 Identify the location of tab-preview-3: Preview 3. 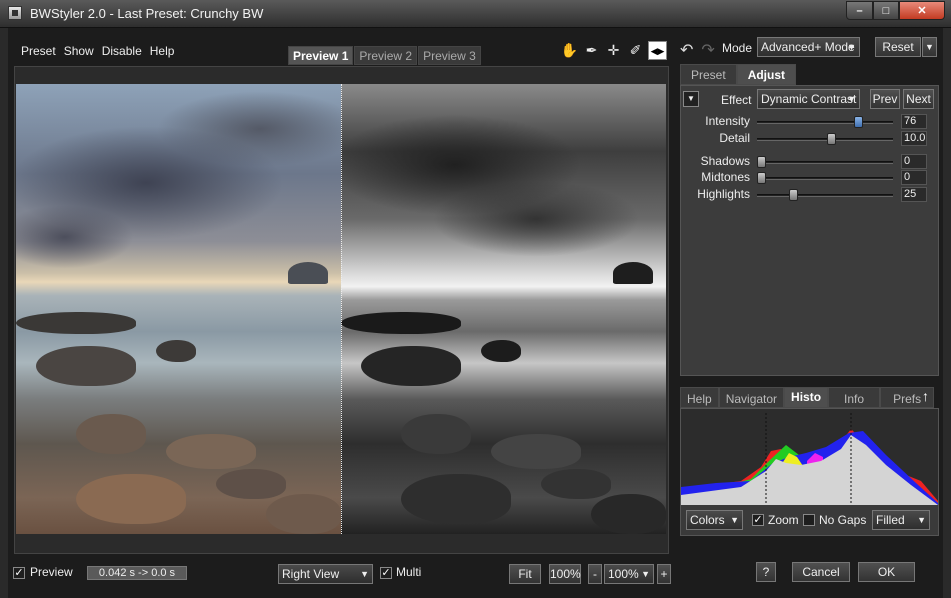
(449, 55).